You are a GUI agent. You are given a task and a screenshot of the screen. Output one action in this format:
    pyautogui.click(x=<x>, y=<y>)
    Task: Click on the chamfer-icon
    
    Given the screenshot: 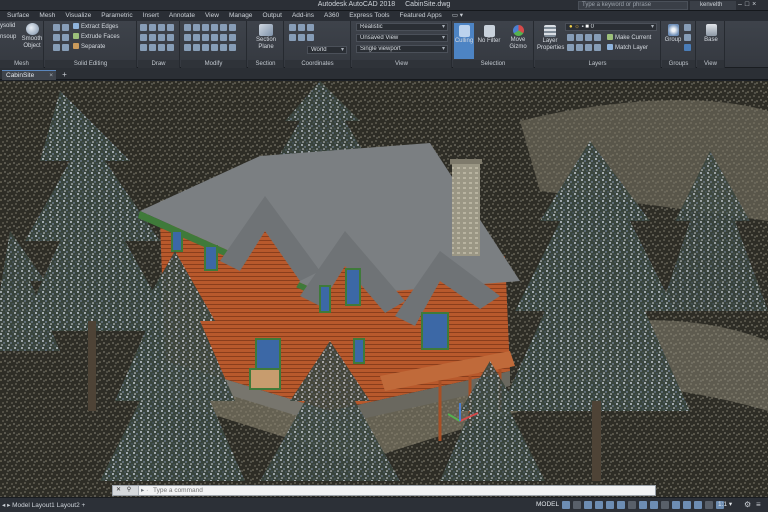 What is the action you would take?
    pyautogui.click(x=196, y=37)
    